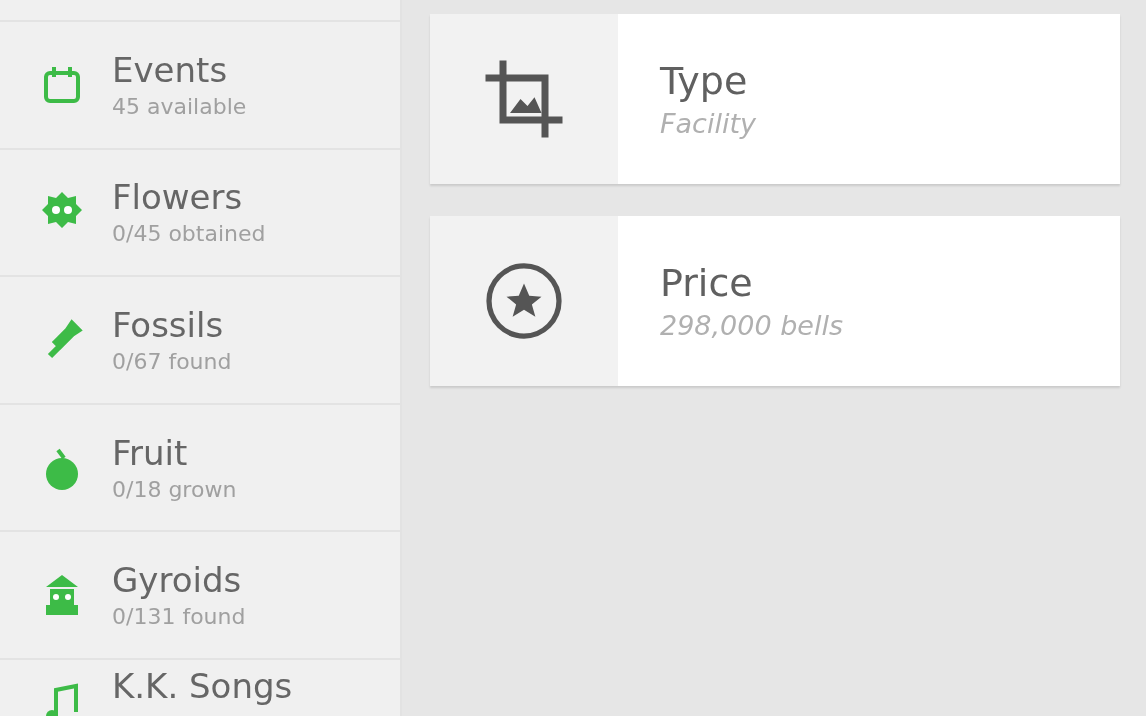  What do you see at coordinates (708, 124) in the screenshot?
I see `detail-value: Facility` at bounding box center [708, 124].